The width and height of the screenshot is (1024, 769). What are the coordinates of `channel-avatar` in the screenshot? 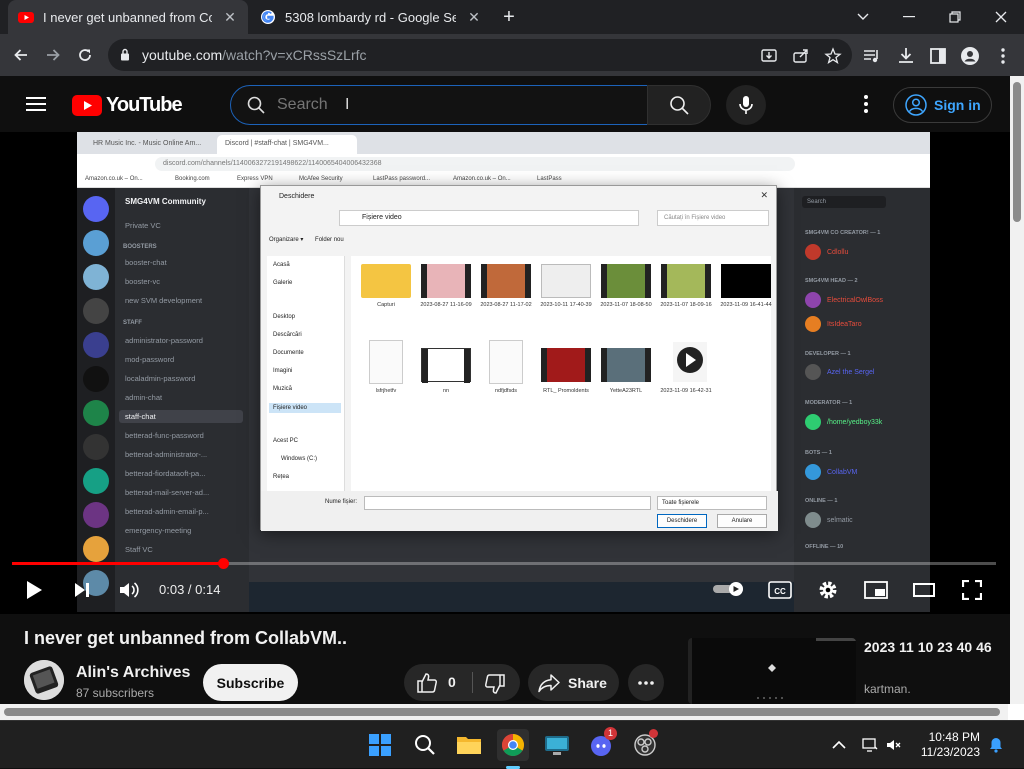 It's located at (44, 680).